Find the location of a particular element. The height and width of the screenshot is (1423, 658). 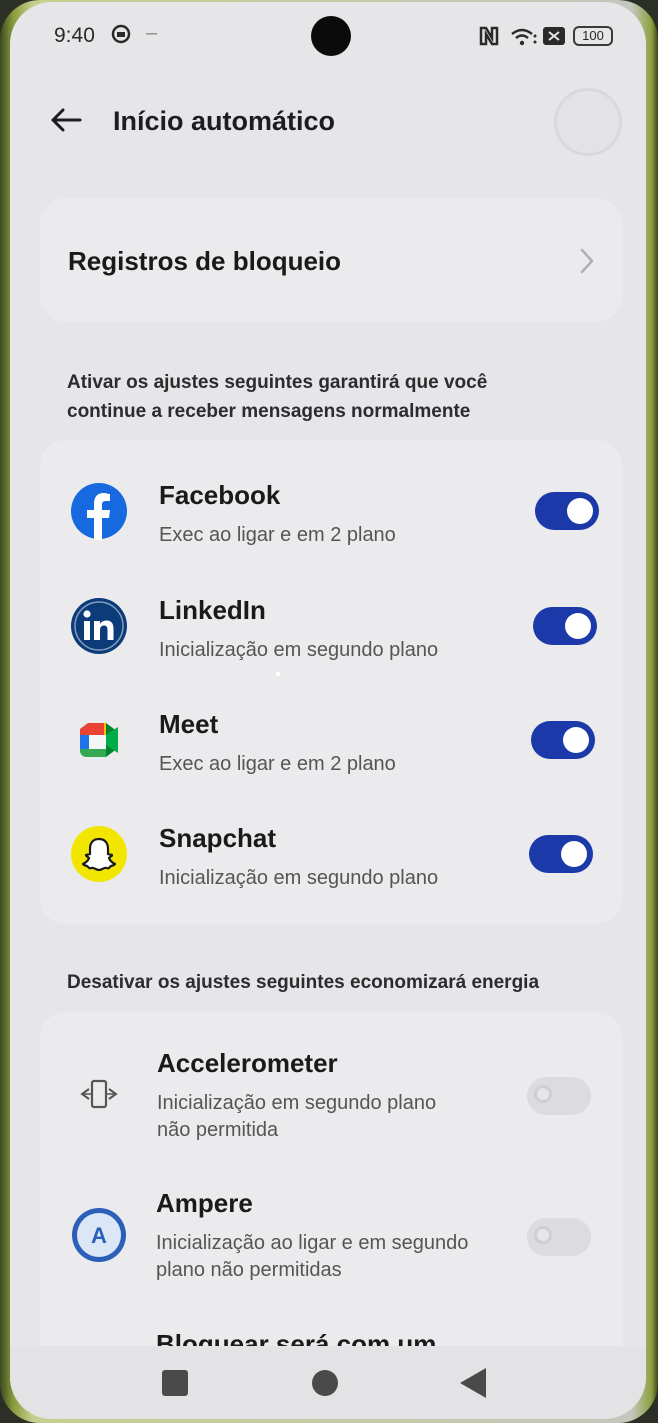

floating-circle is located at coordinates (588, 122).